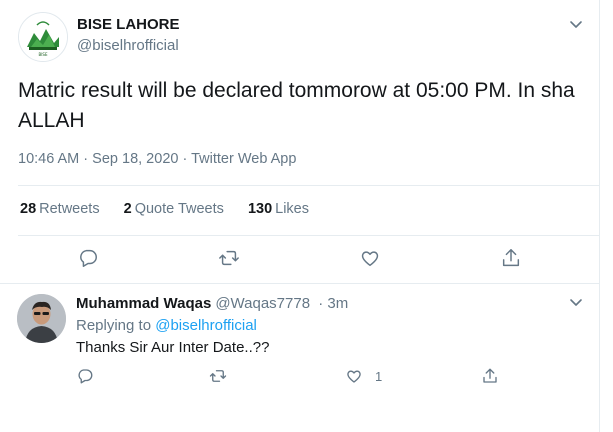 This screenshot has width=613, height=432. What do you see at coordinates (262, 303) in the screenshot?
I see `reply-author-handle: @Waqas7778` at bounding box center [262, 303].